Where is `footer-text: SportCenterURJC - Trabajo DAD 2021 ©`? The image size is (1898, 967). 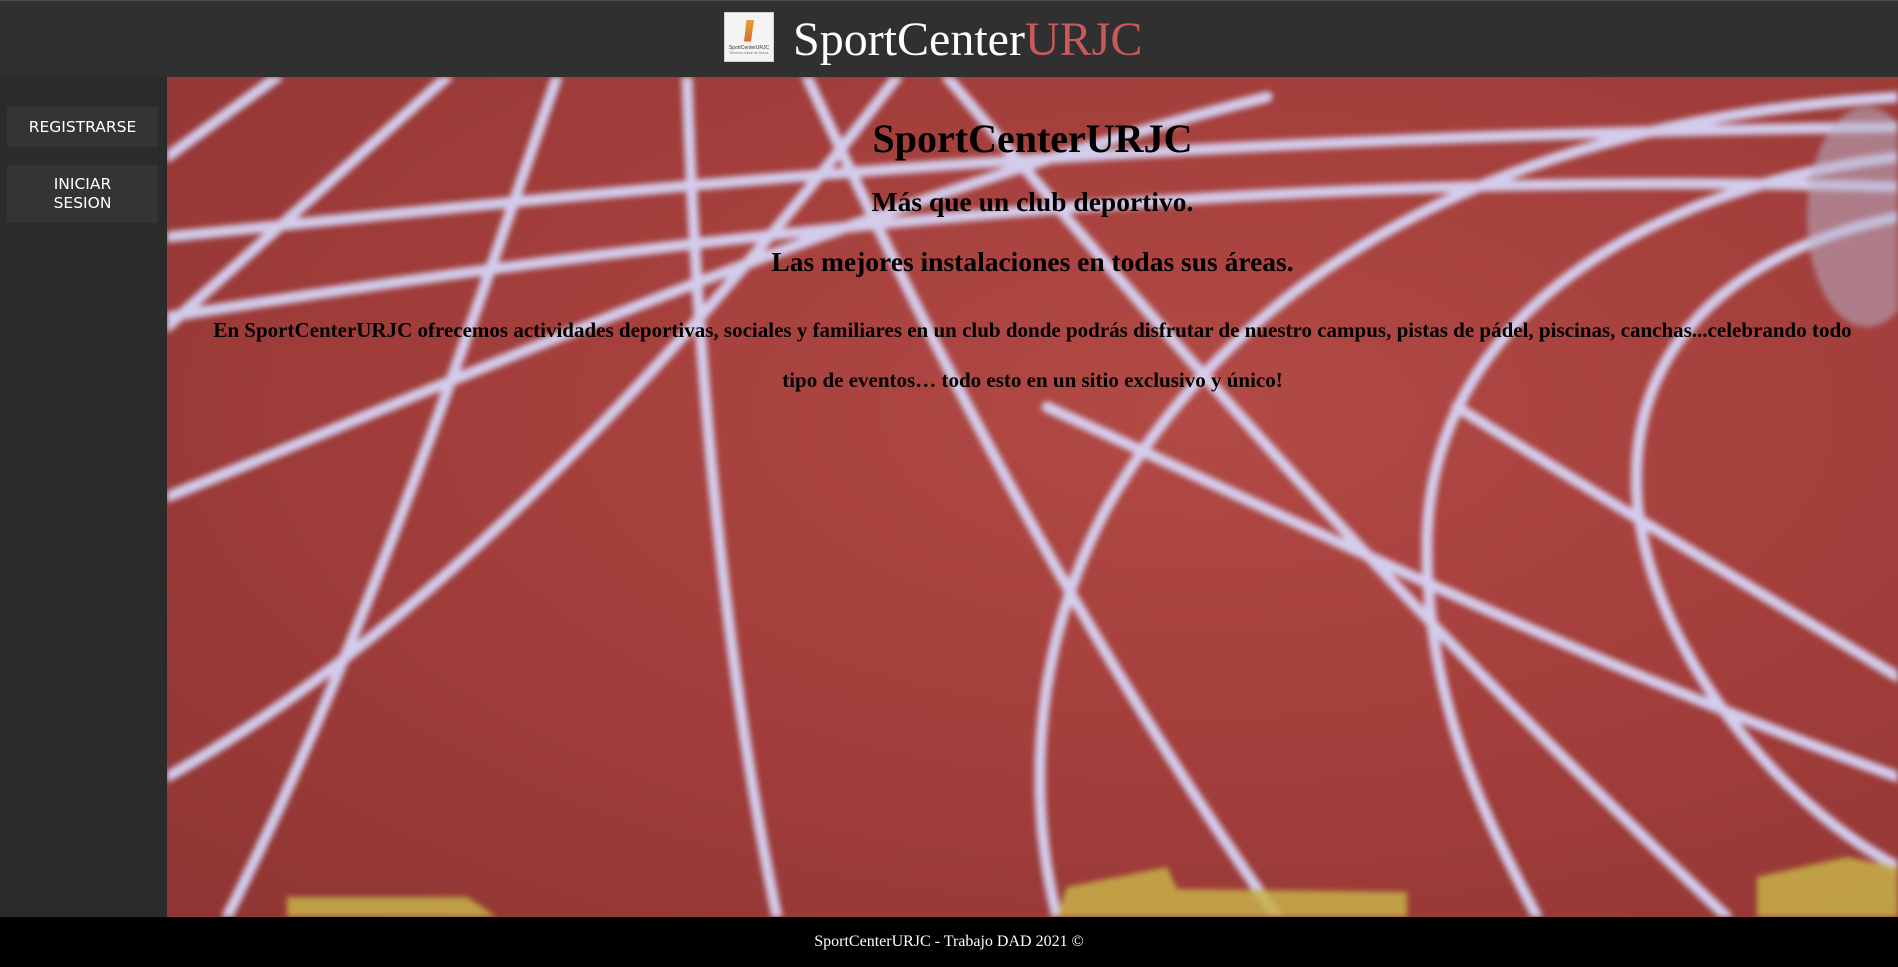
footer-text: SportCenterURJC - Trabajo DAD 2021 © is located at coordinates (949, 941).